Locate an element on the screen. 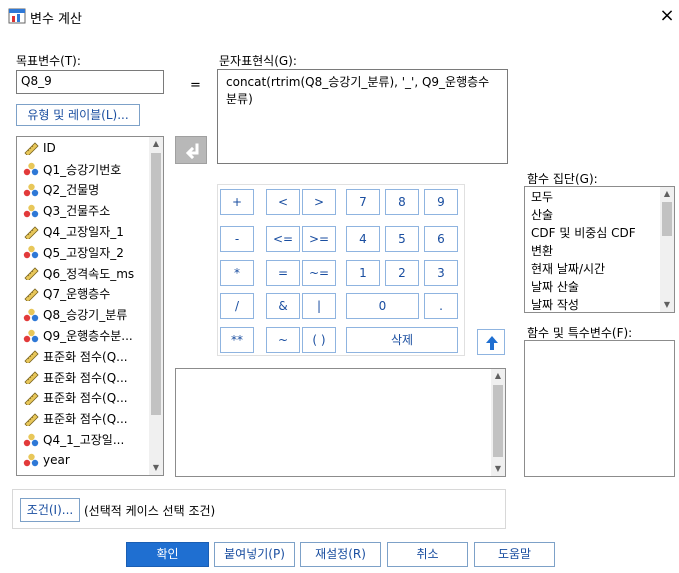 The height and width of the screenshot is (573, 679). variable-list-item-label: year is located at coordinates (56, 460).